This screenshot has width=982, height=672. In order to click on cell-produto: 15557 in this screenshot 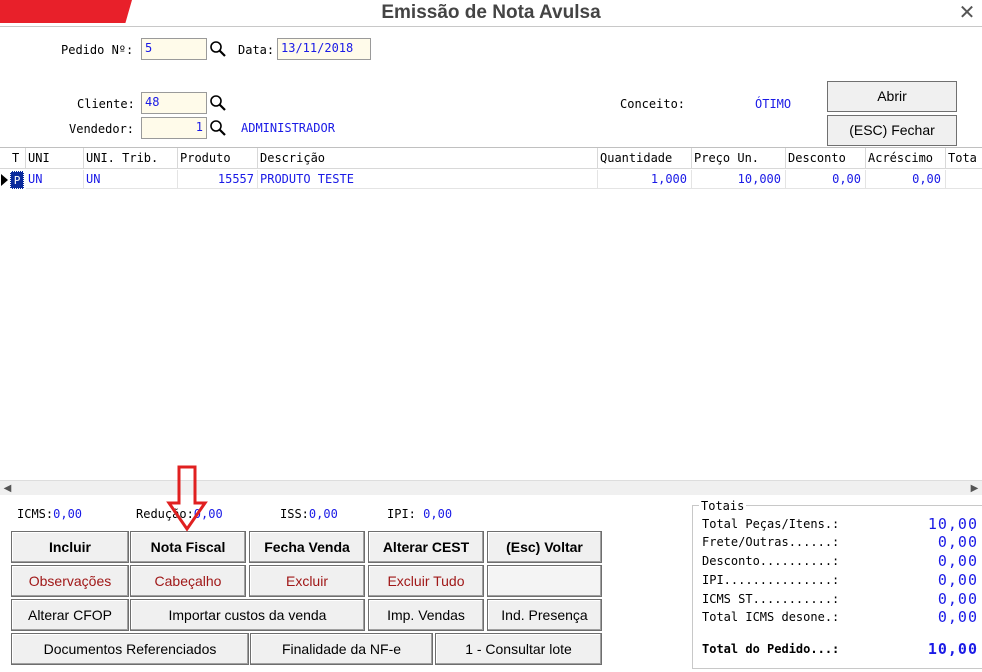, I will do `click(218, 179)`.